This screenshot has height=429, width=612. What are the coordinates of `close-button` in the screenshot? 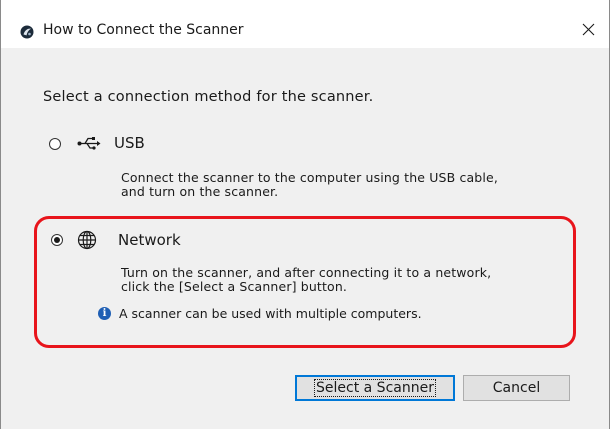 It's located at (588, 29).